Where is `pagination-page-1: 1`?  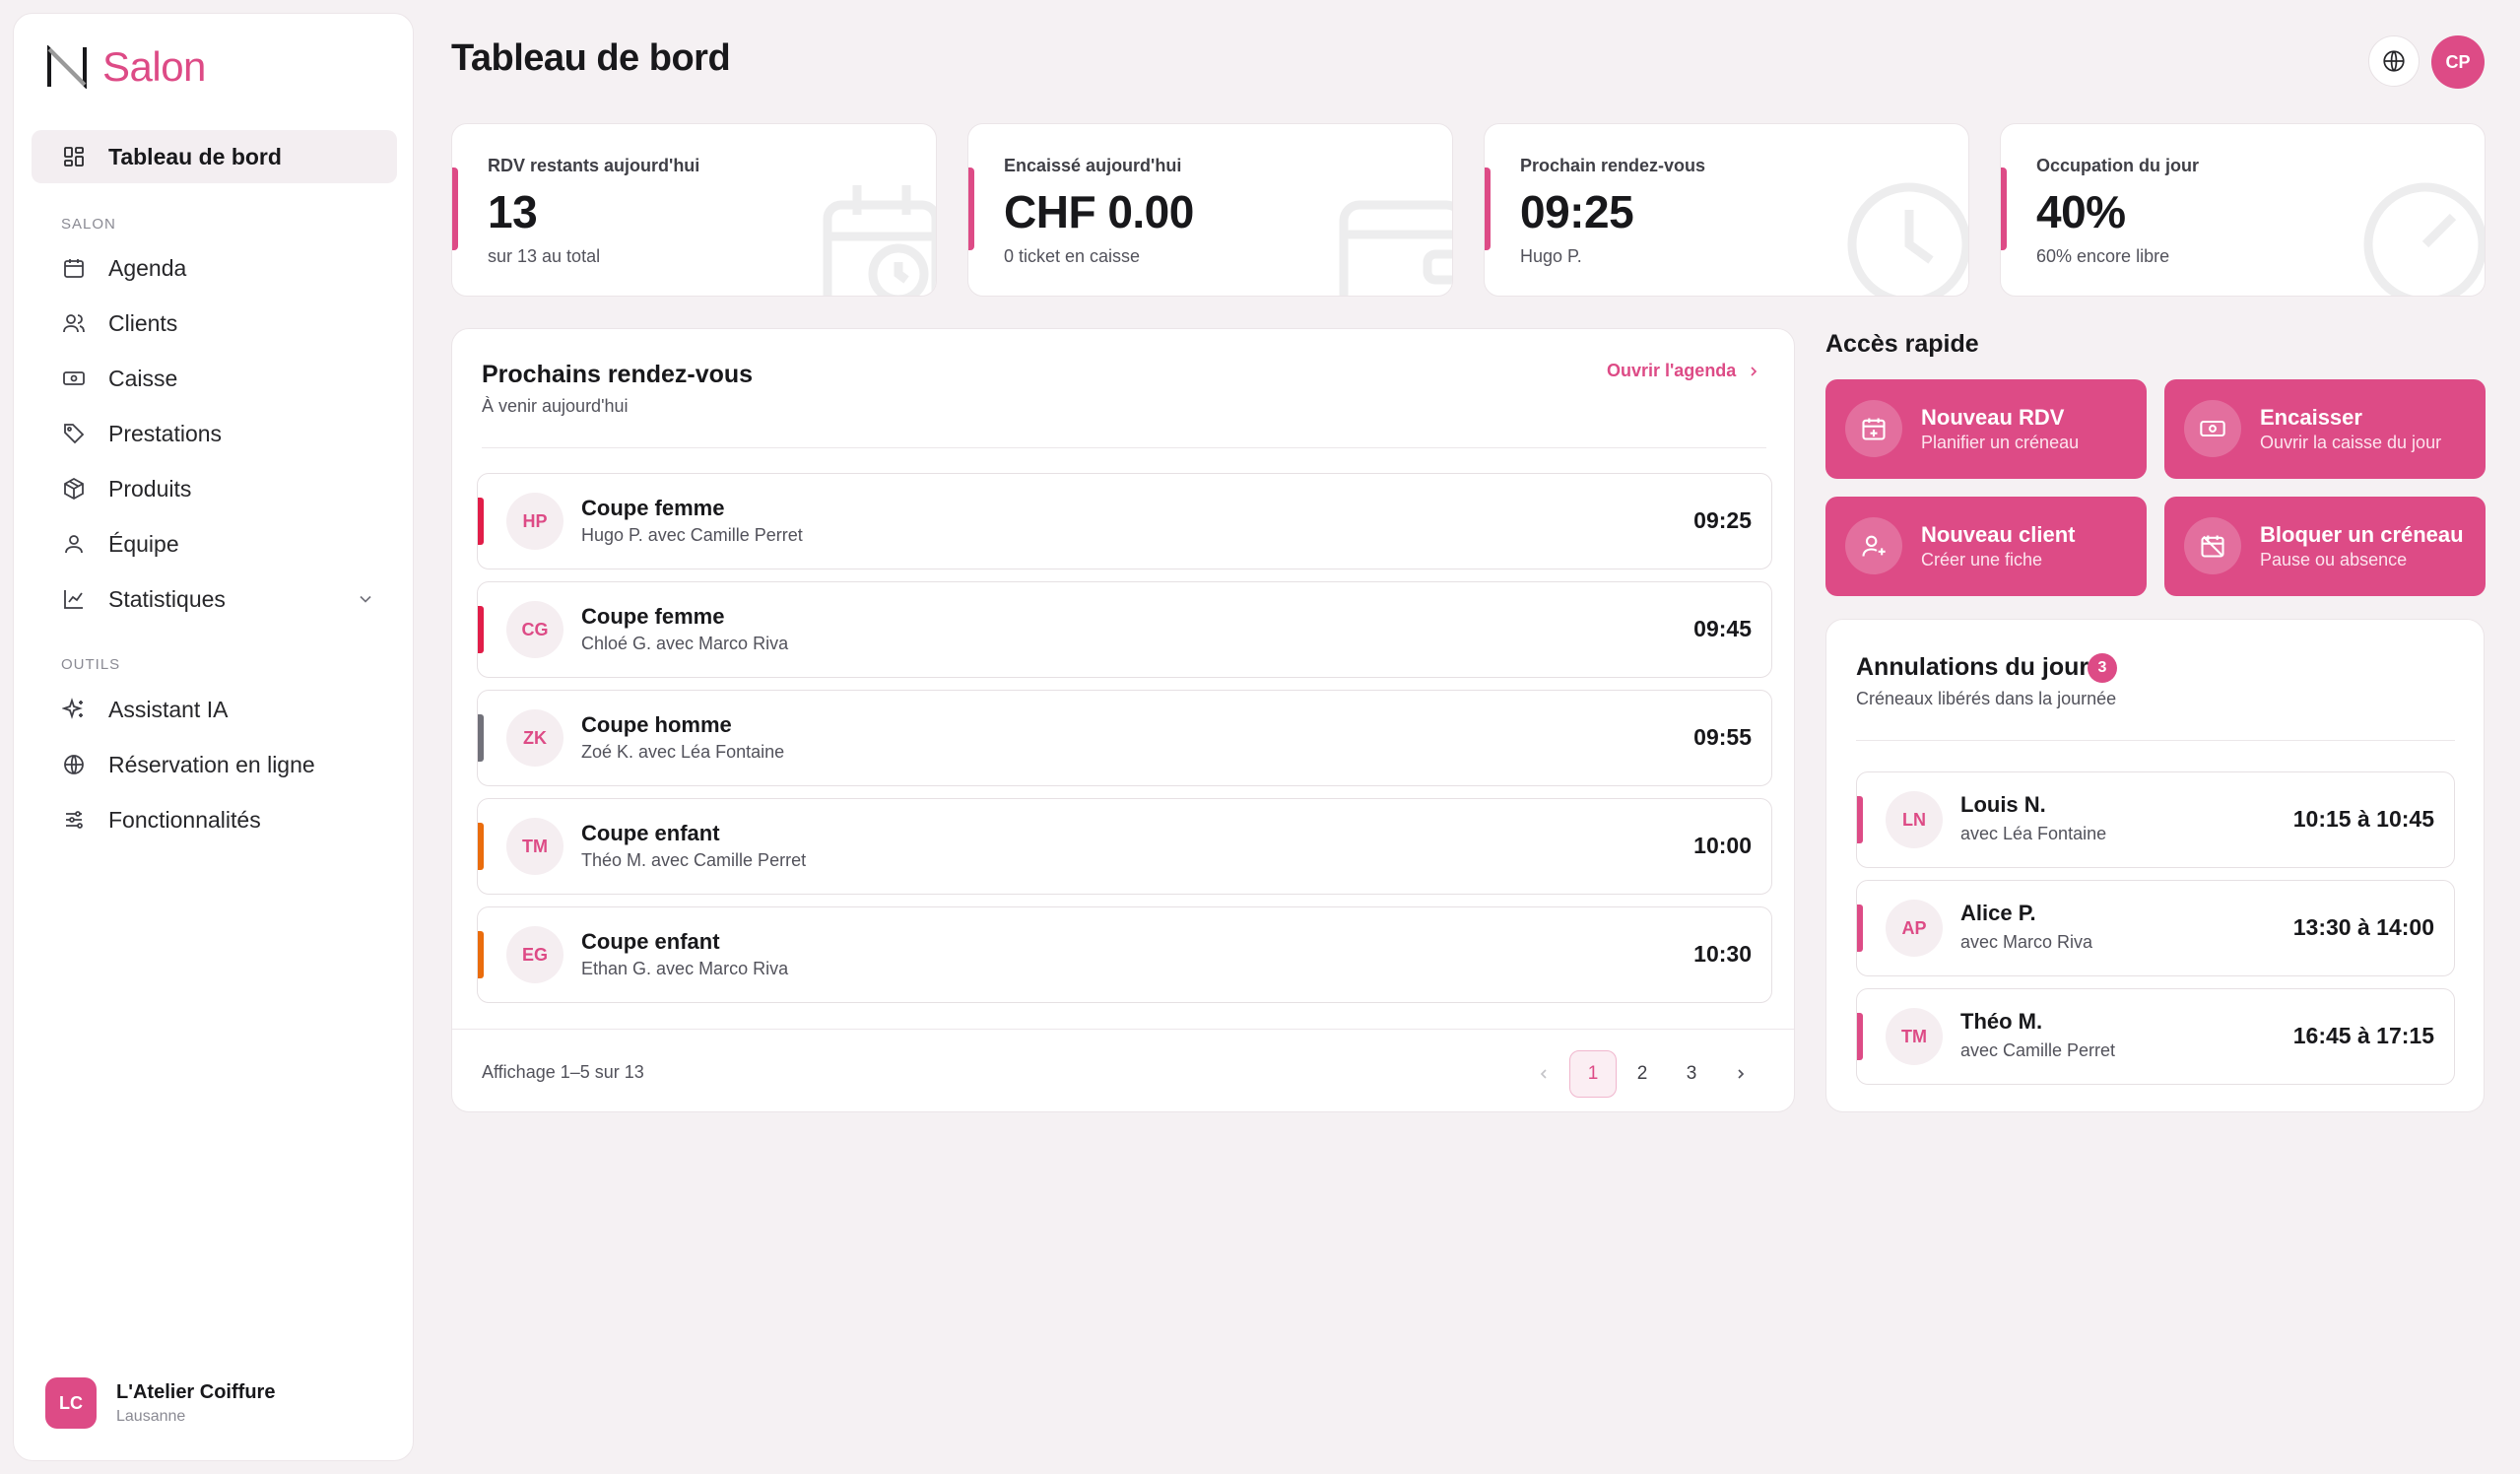
pagination-page-1: 1 is located at coordinates (1593, 1074).